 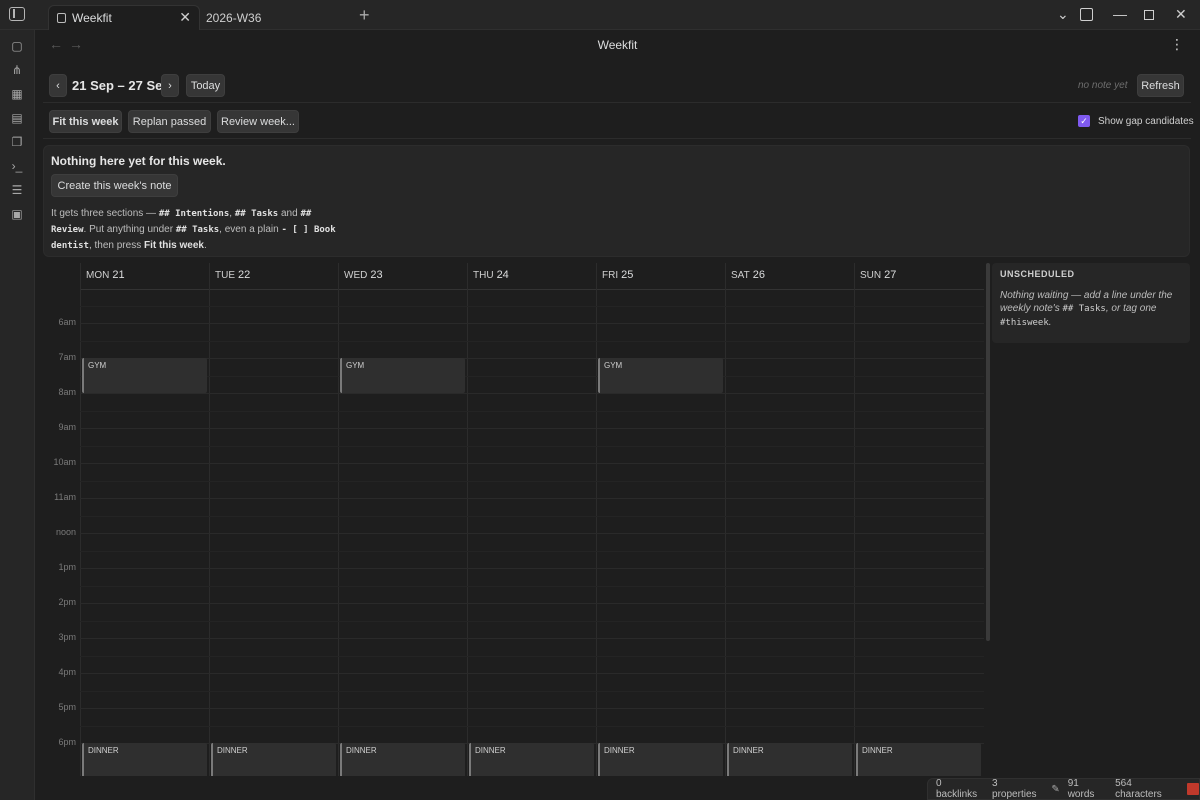 What do you see at coordinates (364, 15) in the screenshot?
I see `new-tab-icon: +` at bounding box center [364, 15].